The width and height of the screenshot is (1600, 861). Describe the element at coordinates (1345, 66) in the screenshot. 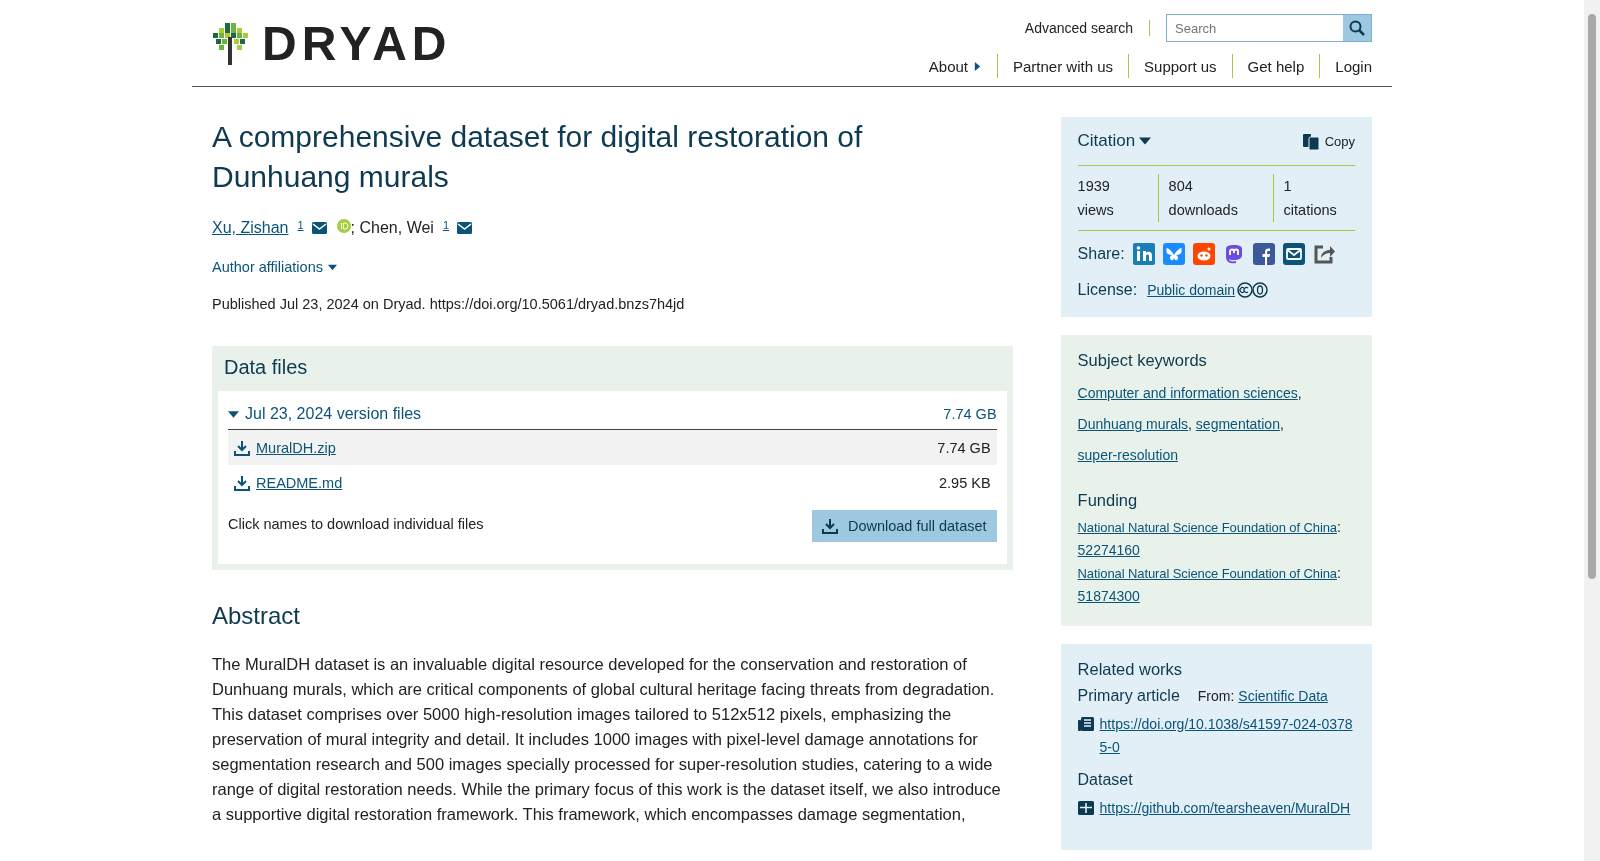

I see `nav-link: Login` at that location.